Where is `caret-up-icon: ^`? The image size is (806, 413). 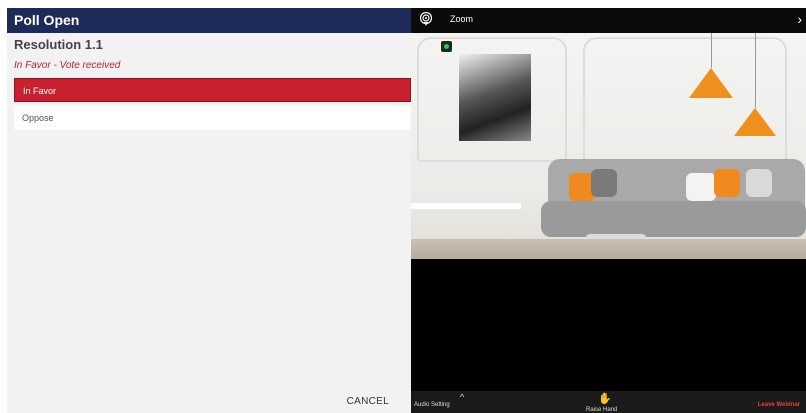
caret-up-icon: ^ is located at coordinates (462, 397).